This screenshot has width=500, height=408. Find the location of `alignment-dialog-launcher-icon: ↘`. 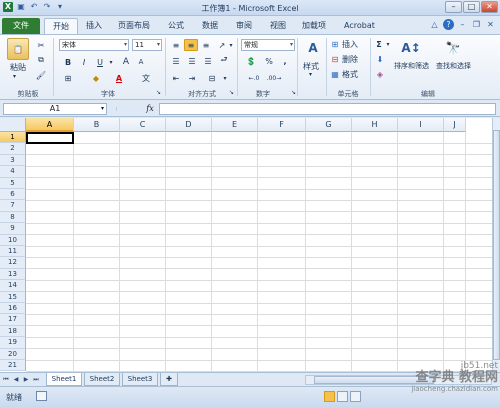

alignment-dialog-launcher-icon: ↘ is located at coordinates (231, 92).